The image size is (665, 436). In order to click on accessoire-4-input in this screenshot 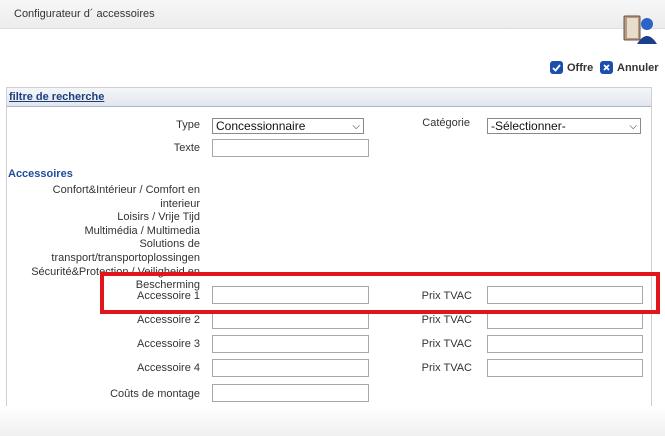, I will do `click(290, 368)`.